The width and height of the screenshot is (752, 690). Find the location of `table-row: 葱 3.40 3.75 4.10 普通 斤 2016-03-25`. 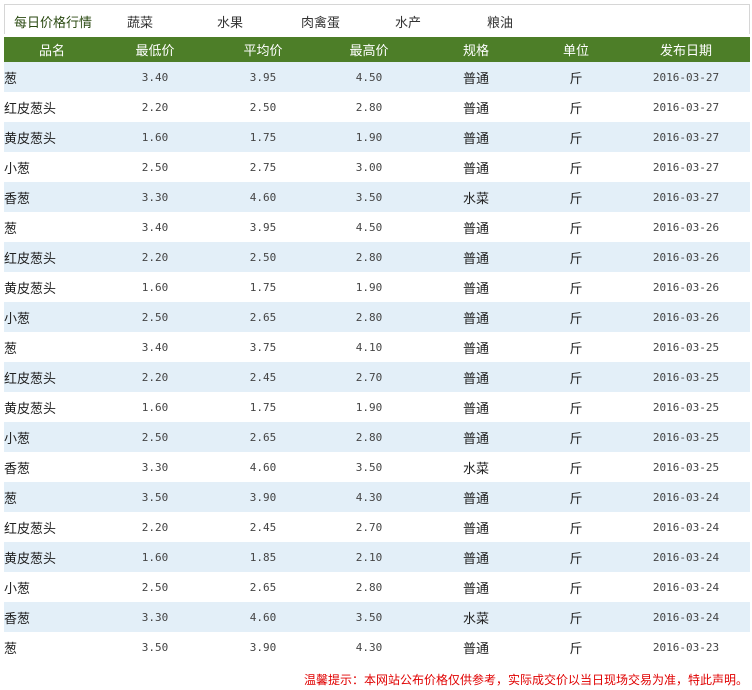

table-row: 葱 3.40 3.75 4.10 普通 斤 2016-03-25 is located at coordinates (377, 347).